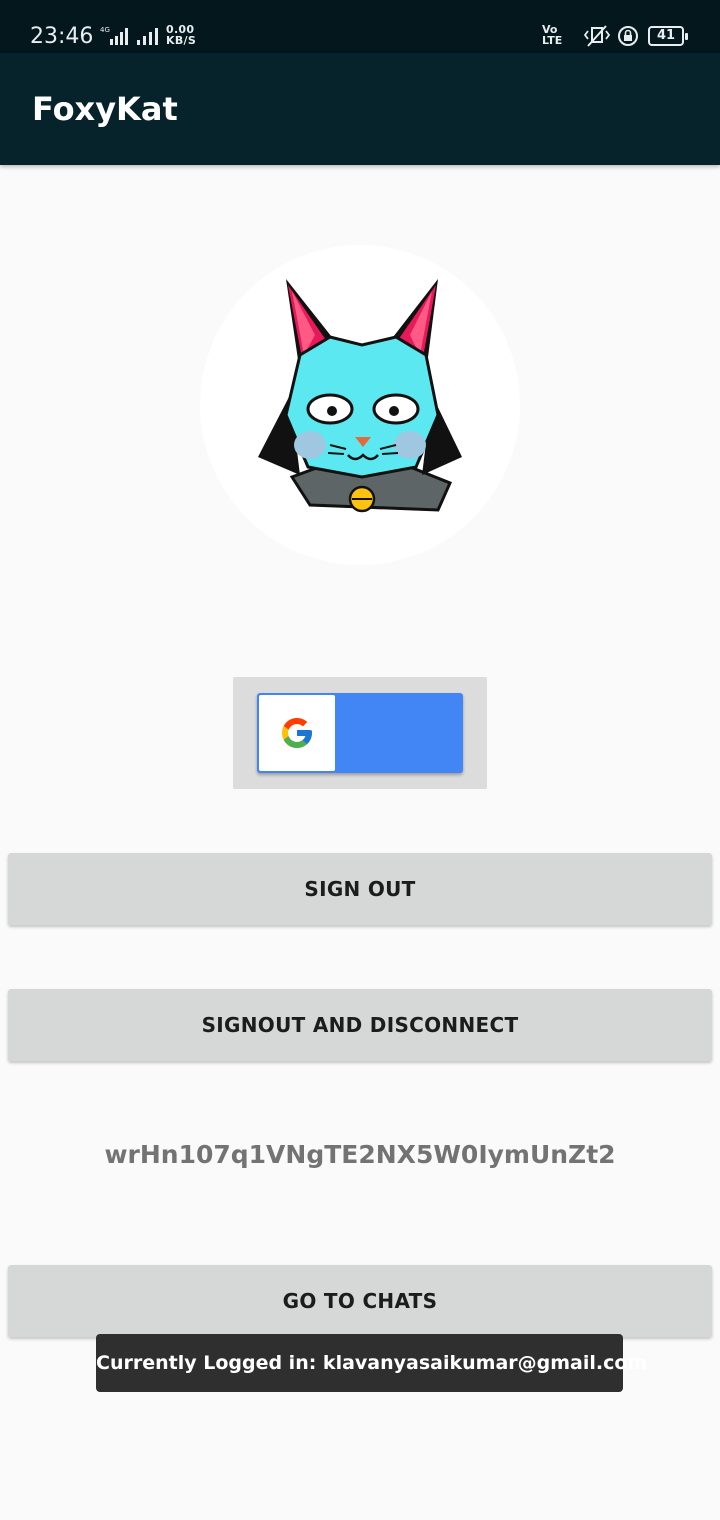  Describe the element at coordinates (552, 40) in the screenshot. I see `volte-bottom: LTE` at that location.